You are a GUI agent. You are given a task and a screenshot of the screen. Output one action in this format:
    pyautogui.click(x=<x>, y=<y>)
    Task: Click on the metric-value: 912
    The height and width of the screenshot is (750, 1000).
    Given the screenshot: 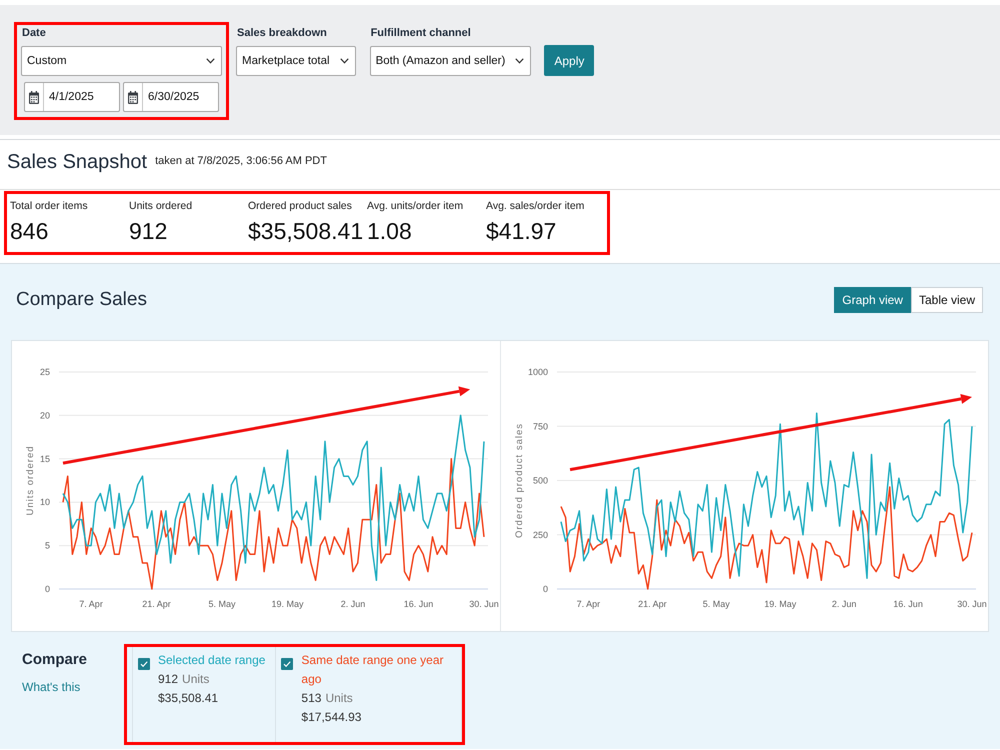 What is the action you would take?
    pyautogui.click(x=148, y=231)
    